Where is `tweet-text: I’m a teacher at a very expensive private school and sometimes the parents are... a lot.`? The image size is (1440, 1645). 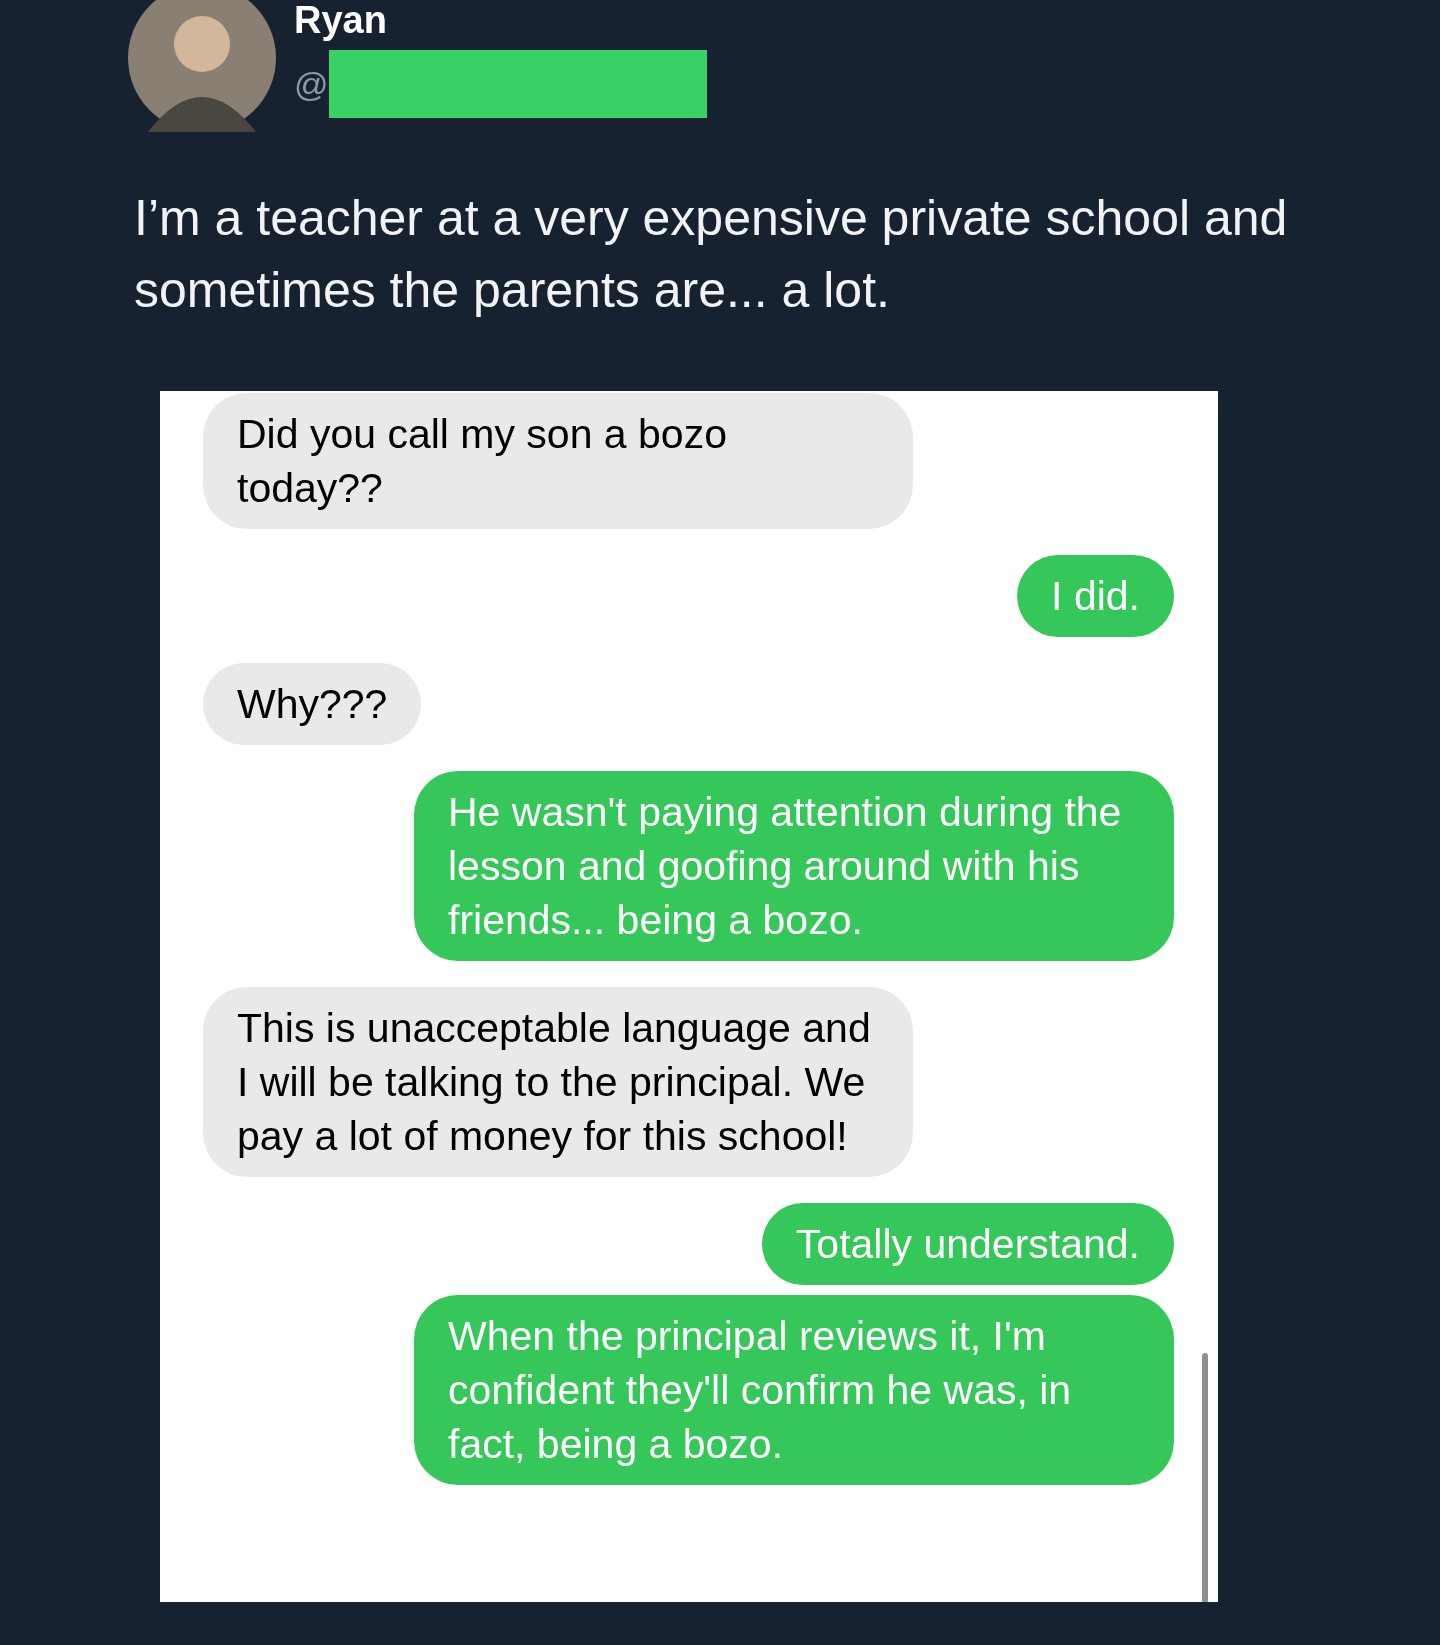 tweet-text: I’m a teacher at a very expensive private school and sometimes the parents are... a lot. is located at coordinates (711, 254).